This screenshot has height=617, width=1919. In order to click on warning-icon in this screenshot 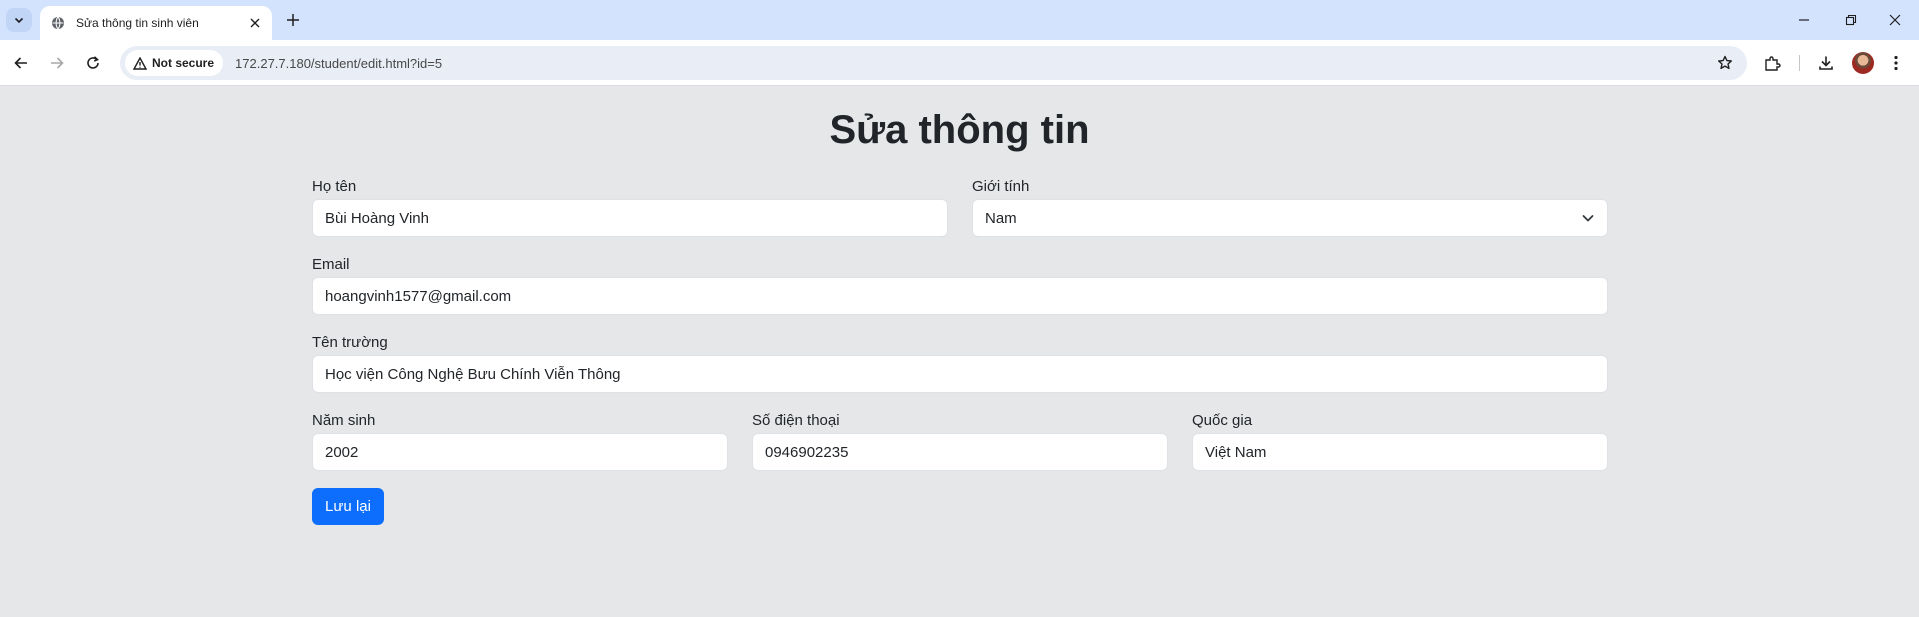, I will do `click(140, 63)`.